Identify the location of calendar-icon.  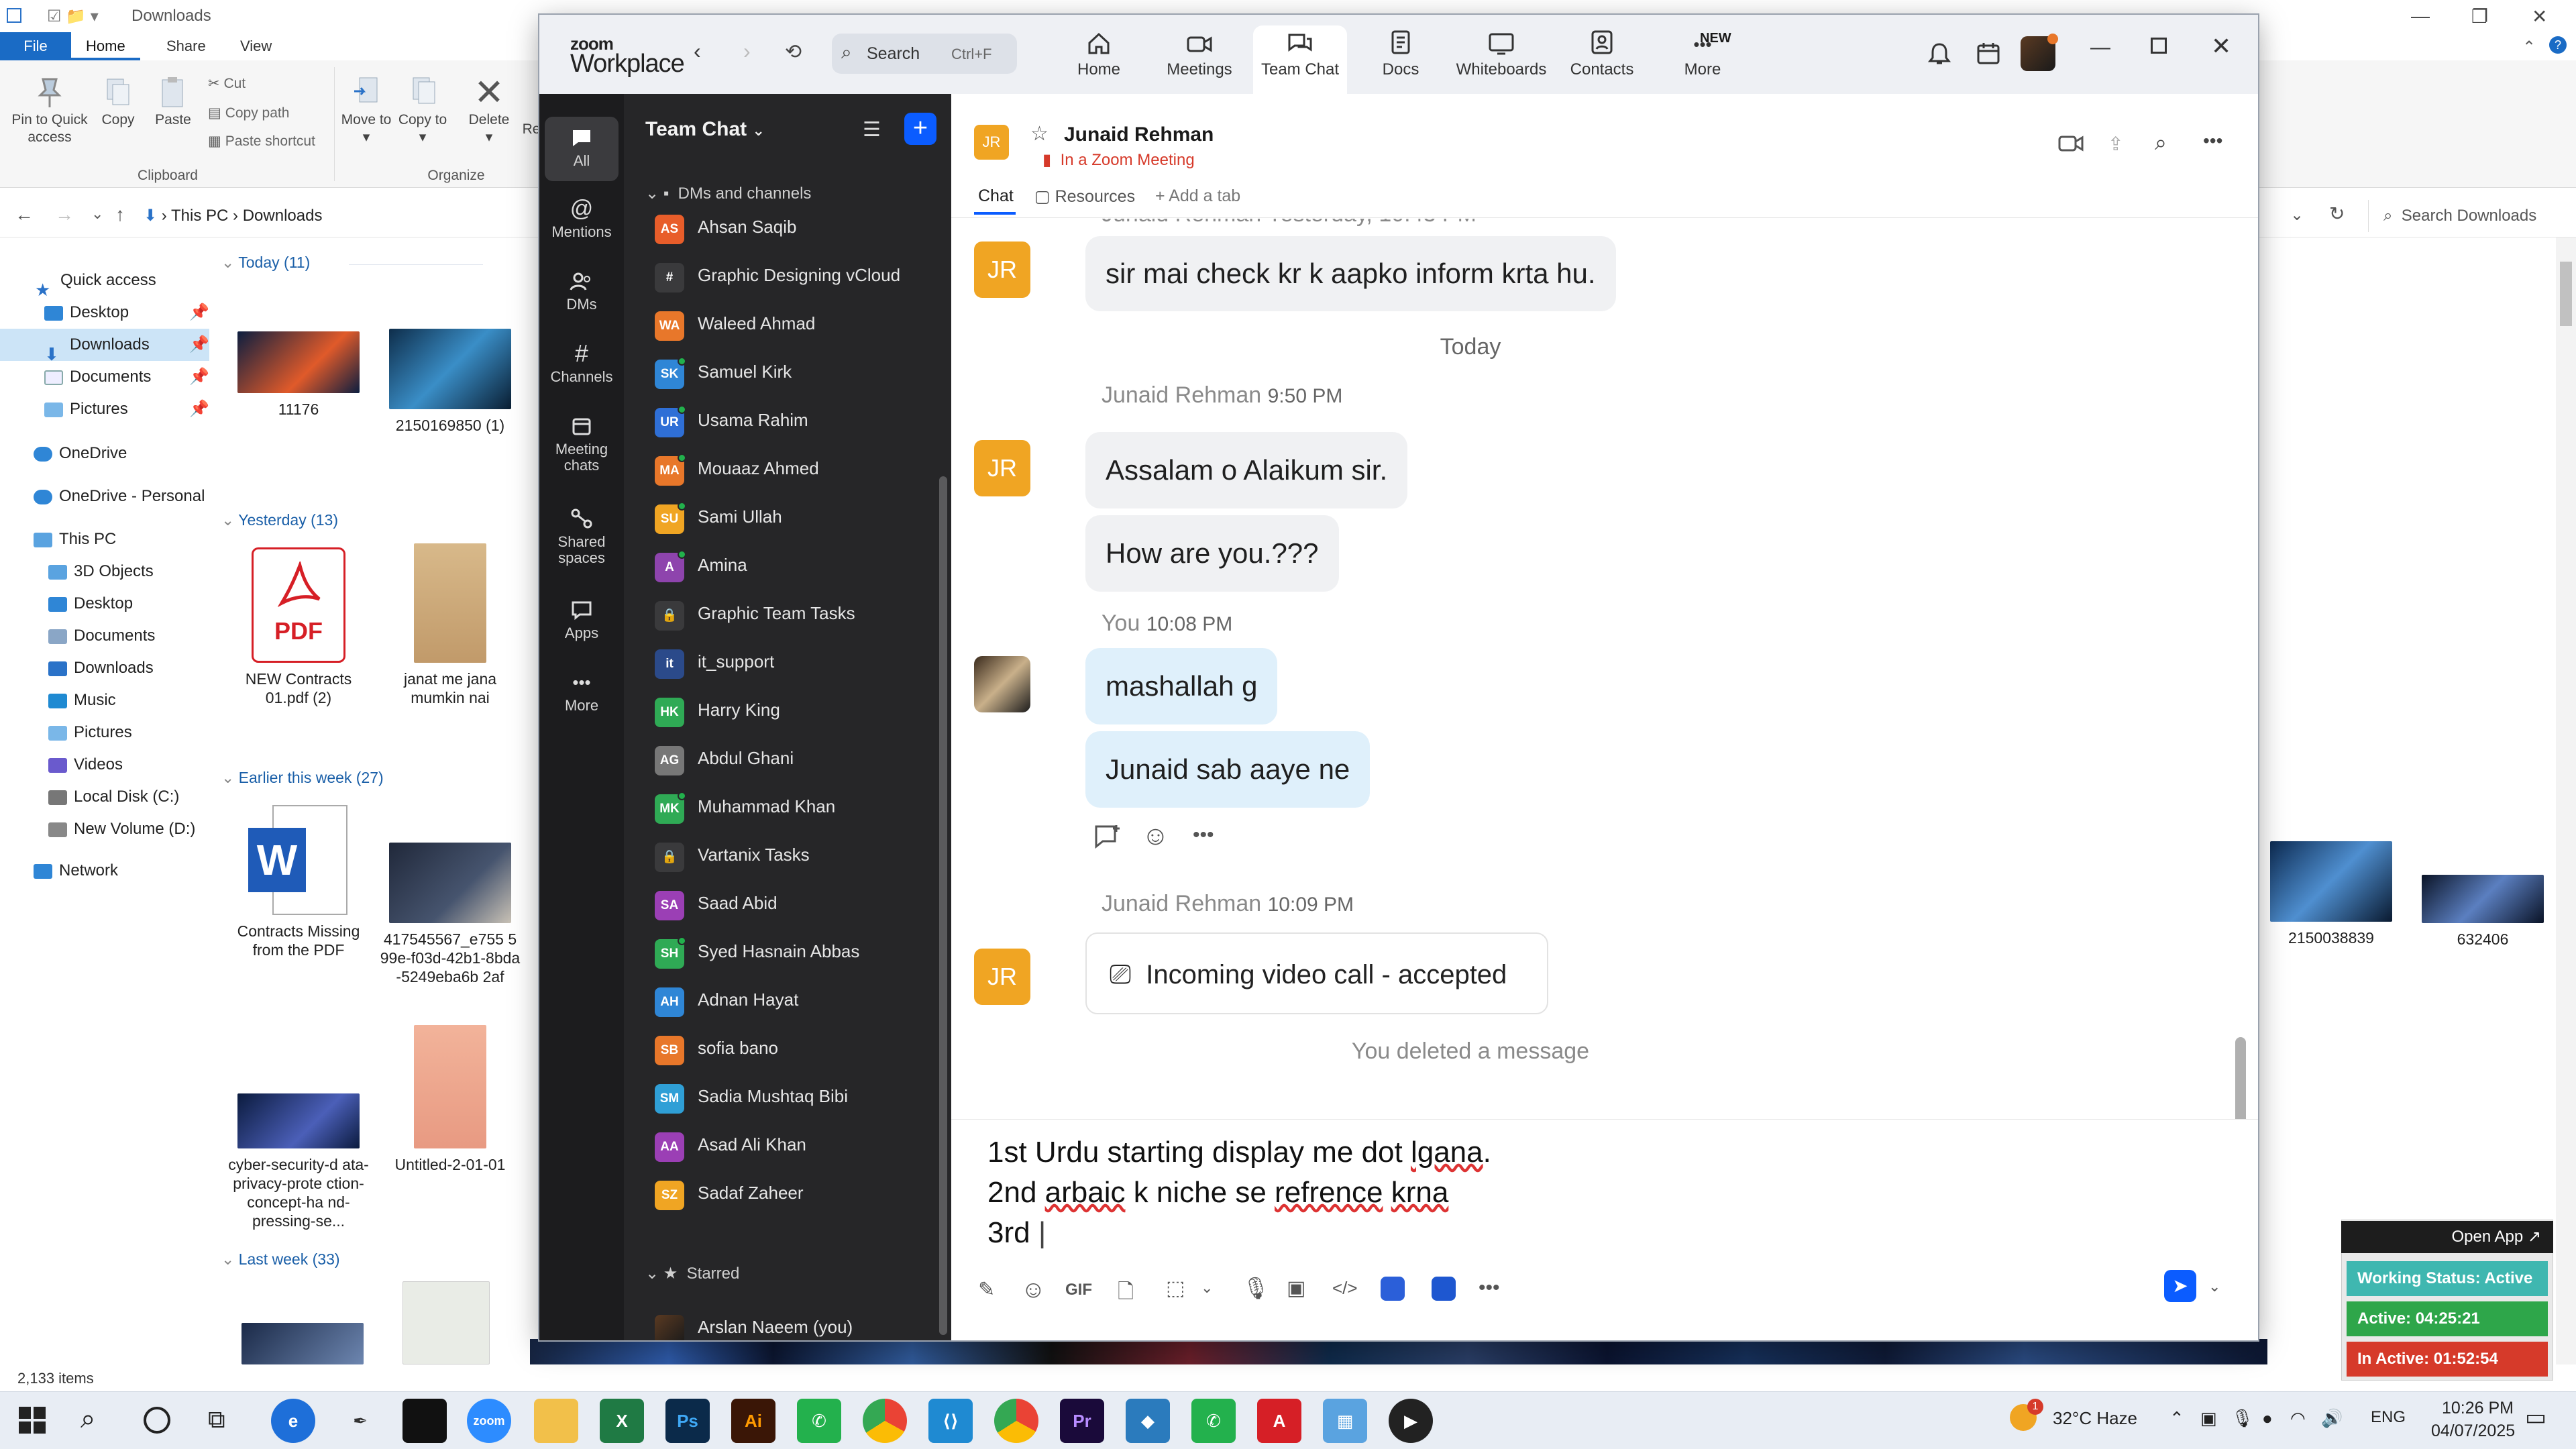
(1988, 55).